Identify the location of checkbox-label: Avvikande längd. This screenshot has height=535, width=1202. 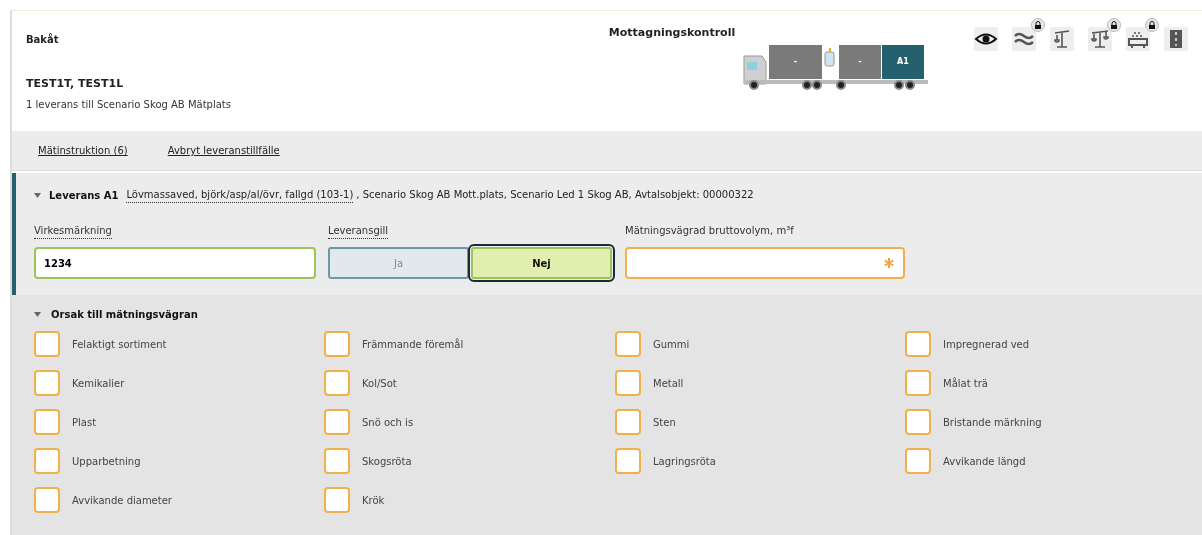
(984, 461).